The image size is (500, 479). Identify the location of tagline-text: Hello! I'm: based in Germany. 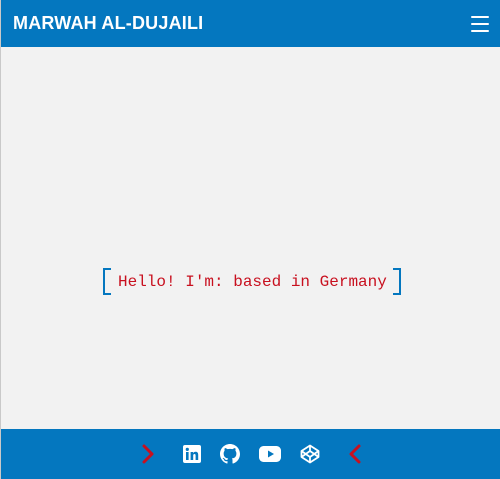
(252, 281).